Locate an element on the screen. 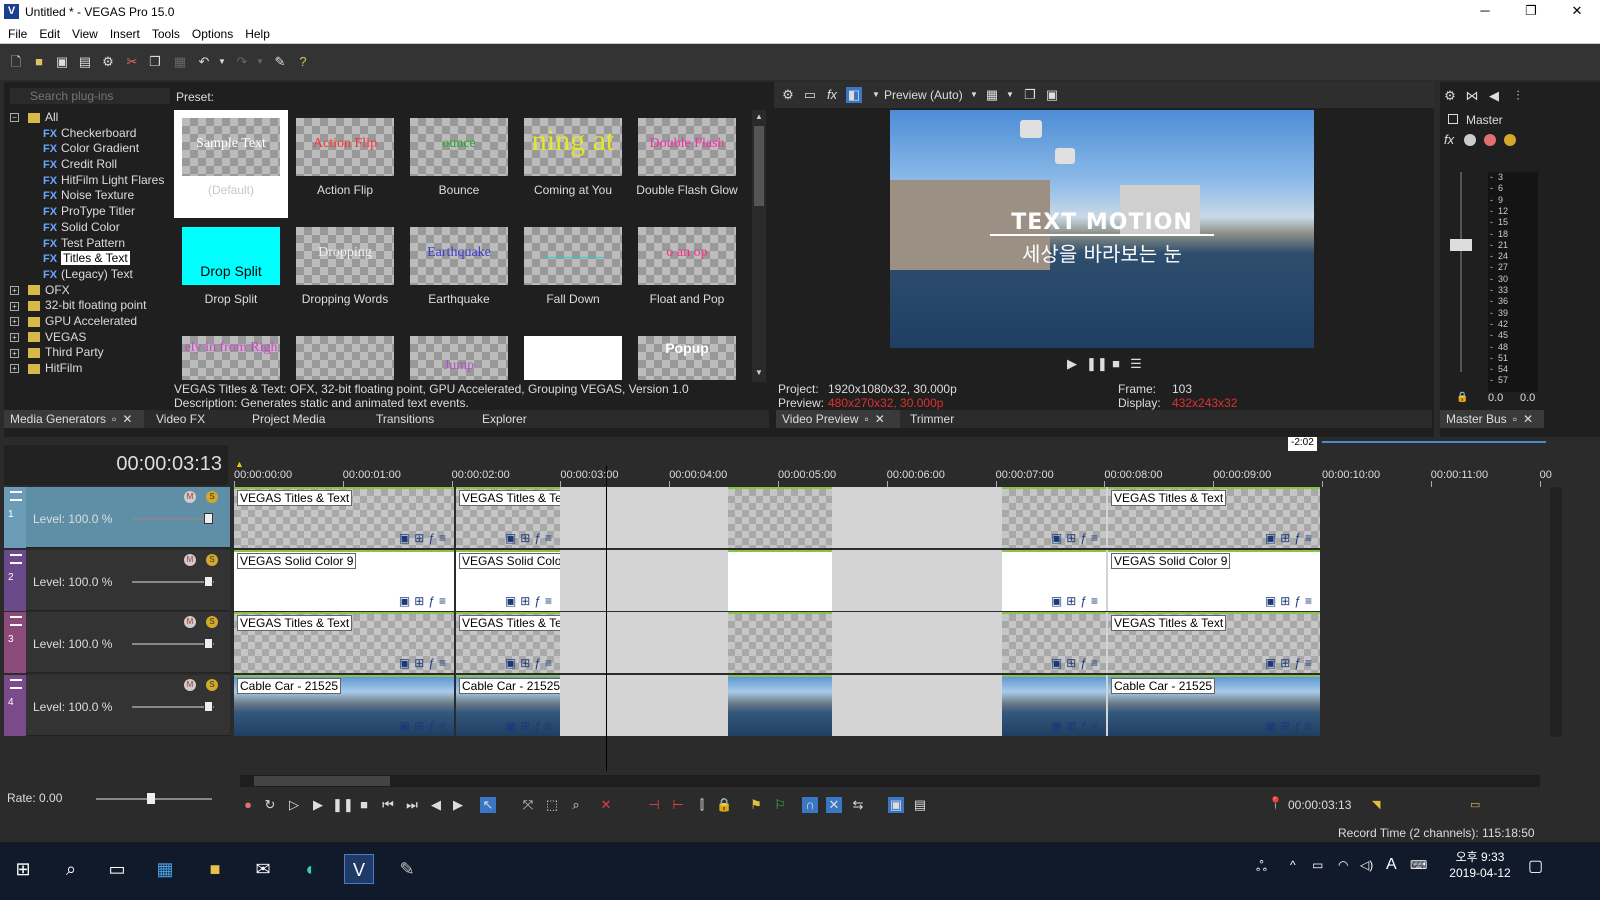 The height and width of the screenshot is (900, 1600). search-input is located at coordinates (90, 96).